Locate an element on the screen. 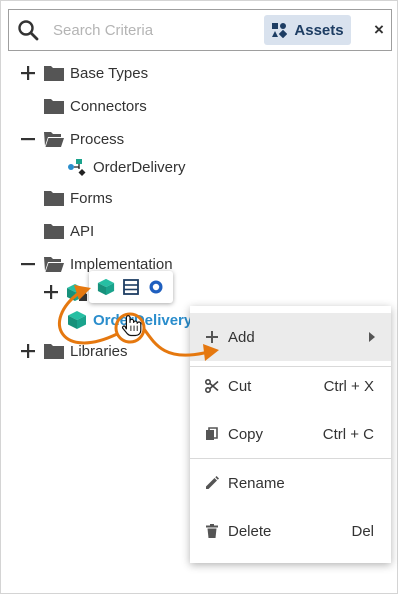 Image resolution: width=398 pixels, height=594 pixels. search-bar: Search Criteria Assets × is located at coordinates (200, 30).